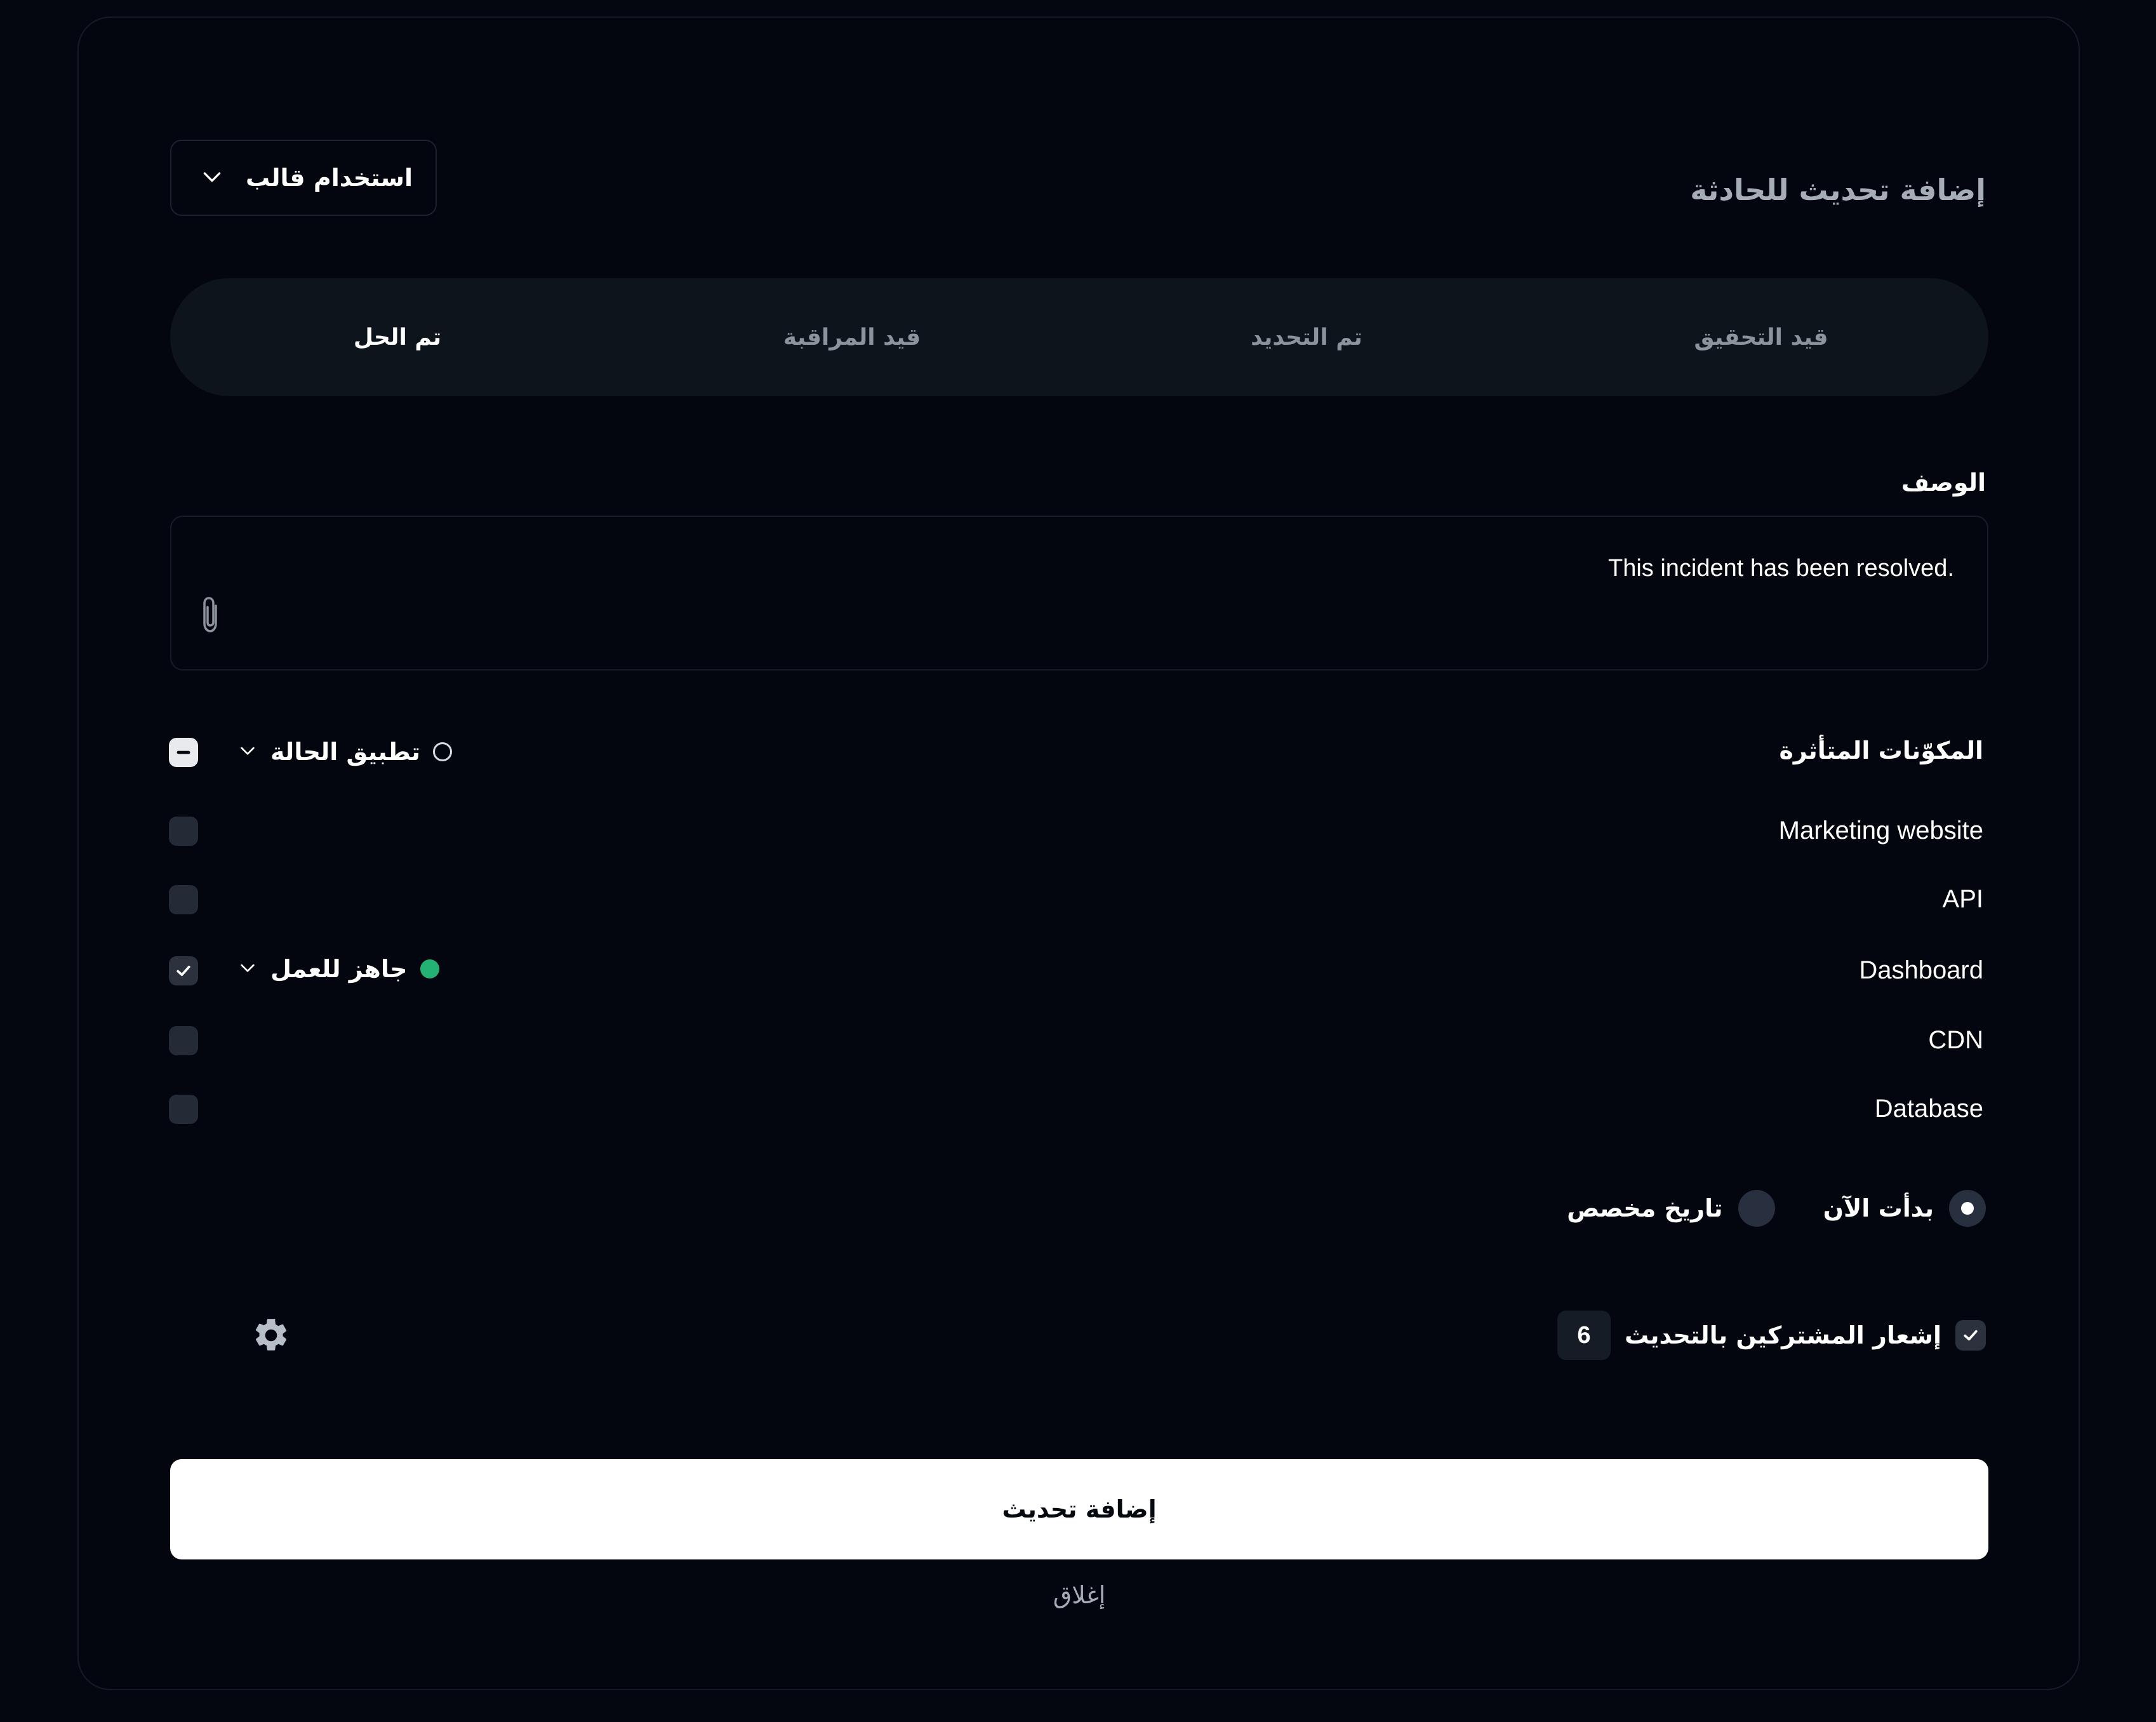 This screenshot has height=1722, width=2156. I want to click on tab-investigating: قيد التحقيق, so click(1761, 337).